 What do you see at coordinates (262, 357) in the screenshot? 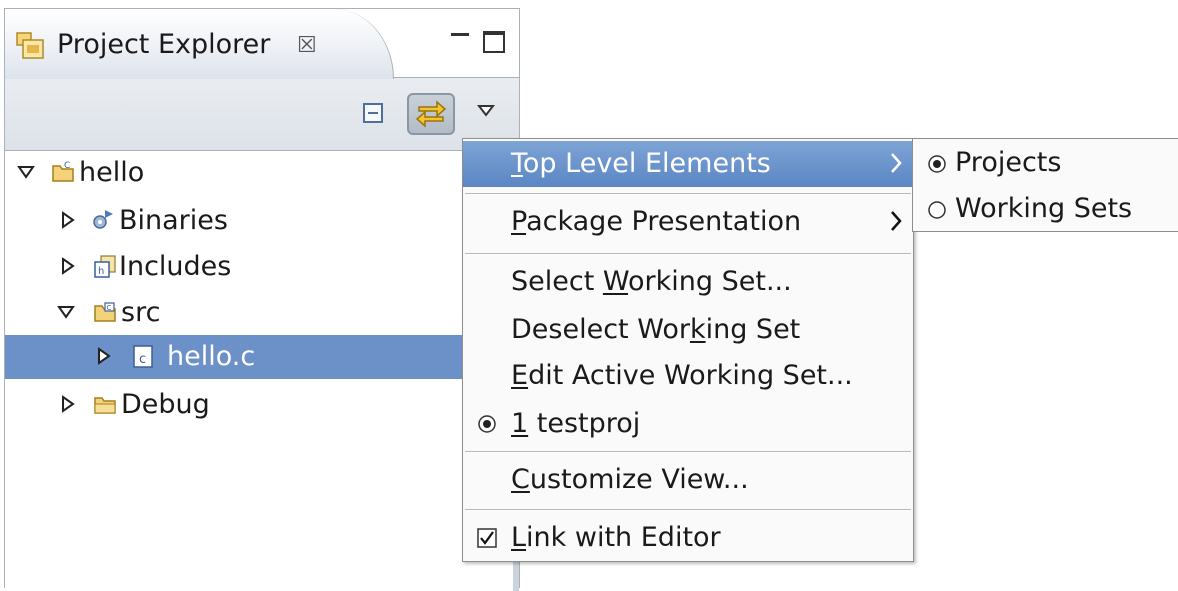
I see `tree-item-hello-c: c hello.c` at bounding box center [262, 357].